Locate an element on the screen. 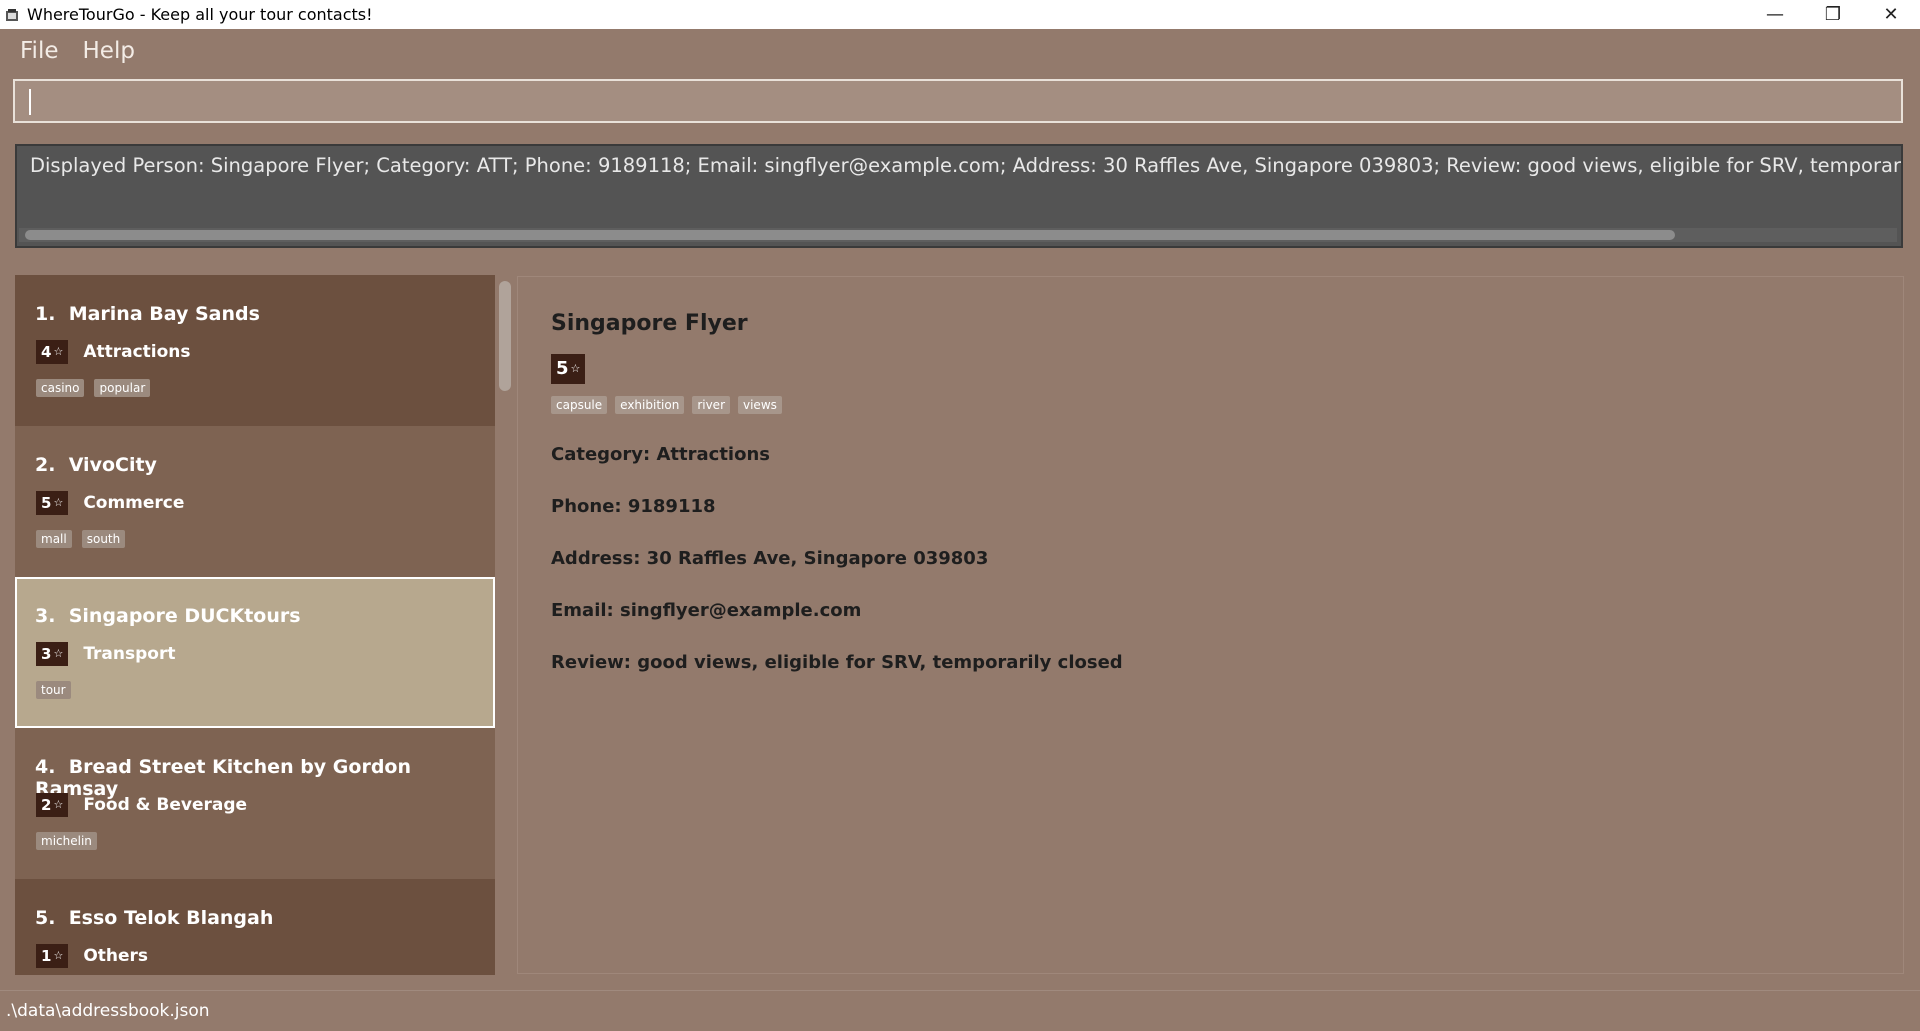  list-vertical-scrollbar is located at coordinates (505, 625).